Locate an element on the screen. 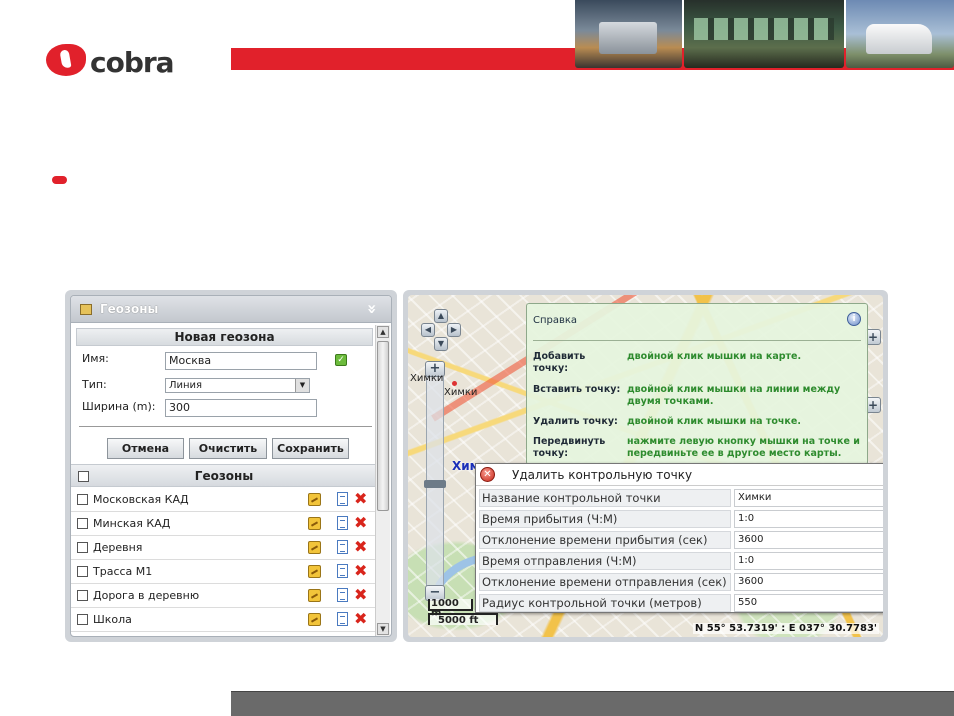  departure-time-input: 1:0 is located at coordinates (808, 561).